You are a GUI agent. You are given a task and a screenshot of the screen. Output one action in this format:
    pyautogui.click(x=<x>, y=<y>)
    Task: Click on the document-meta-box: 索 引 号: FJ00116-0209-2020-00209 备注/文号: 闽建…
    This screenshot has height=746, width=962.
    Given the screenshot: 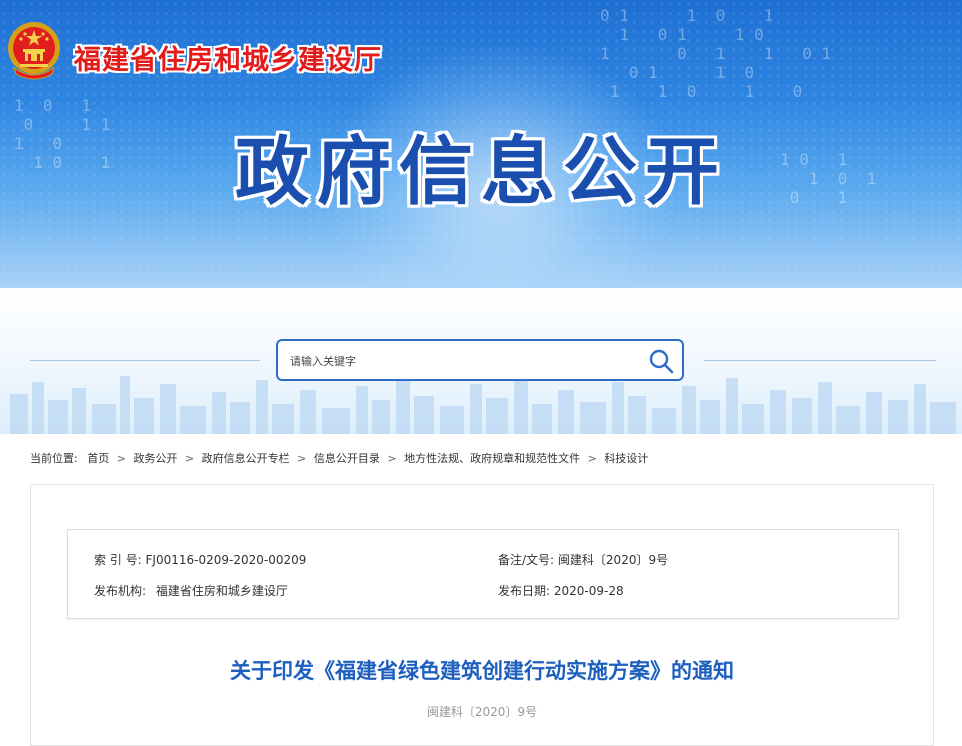 What is the action you would take?
    pyautogui.click(x=483, y=574)
    